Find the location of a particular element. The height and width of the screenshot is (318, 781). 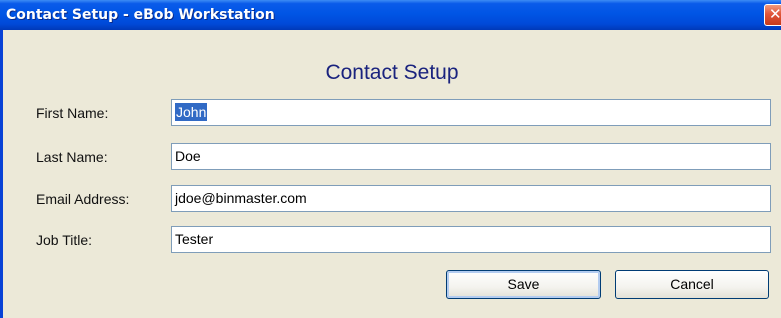

title-bar: Contact Setup - eBob Workstation ✕ is located at coordinates (390, 15).